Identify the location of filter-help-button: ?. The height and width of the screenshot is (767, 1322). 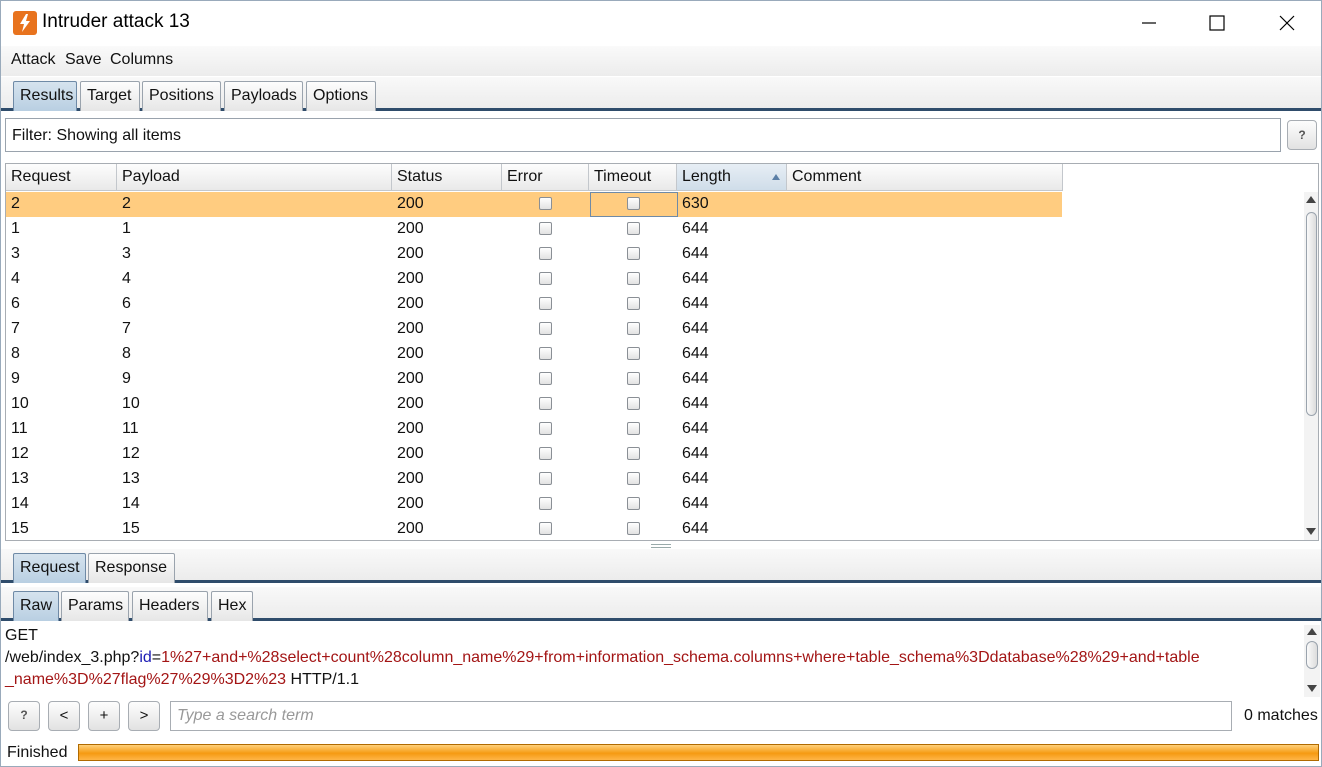
(1302, 135).